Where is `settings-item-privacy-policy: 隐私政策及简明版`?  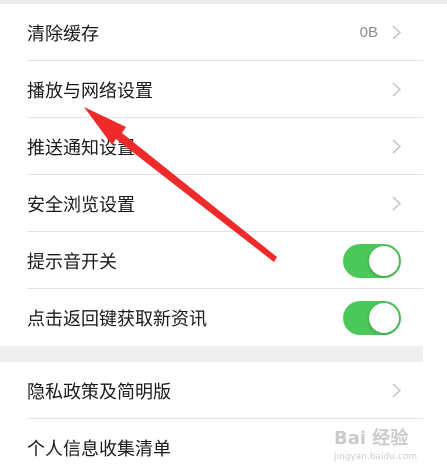
settings-item-privacy-policy: 隐私政策及简明版 is located at coordinates (211, 390).